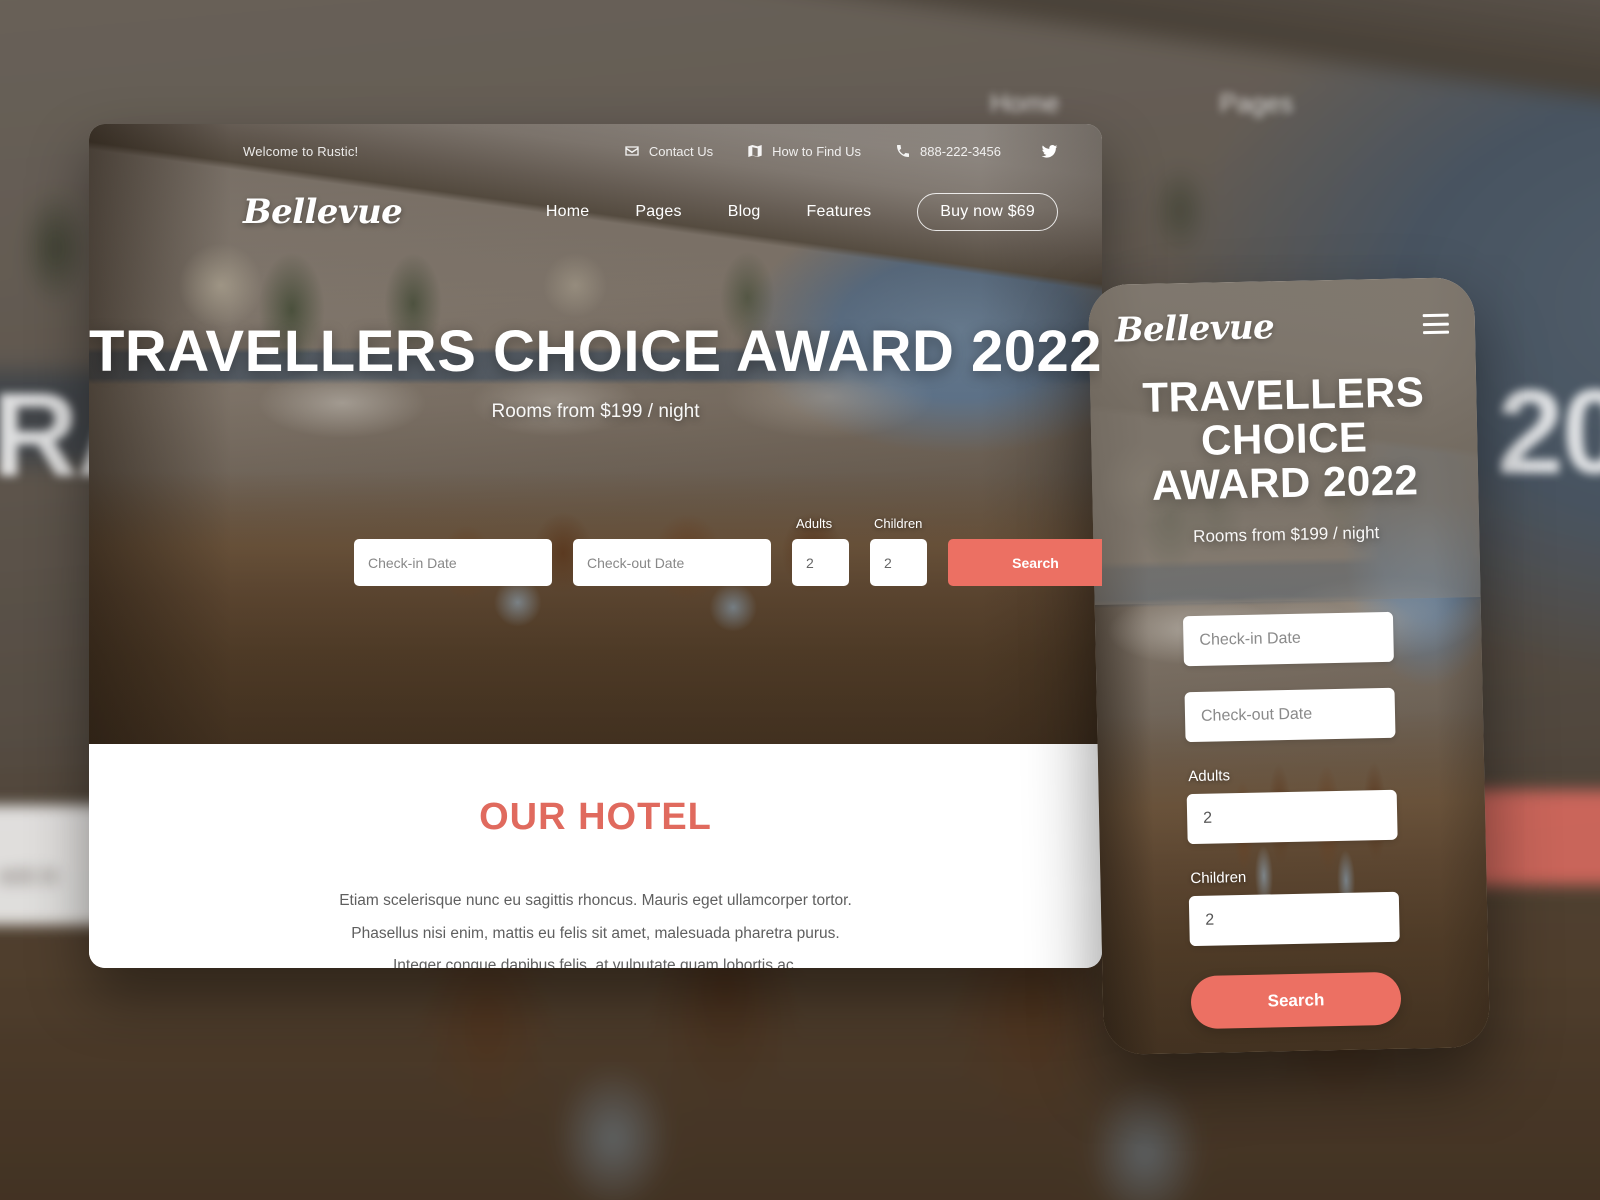  What do you see at coordinates (1284, 439) in the screenshot?
I see `mobile-hero-title: TRAVELLERS CHOICE AWARD 2022` at bounding box center [1284, 439].